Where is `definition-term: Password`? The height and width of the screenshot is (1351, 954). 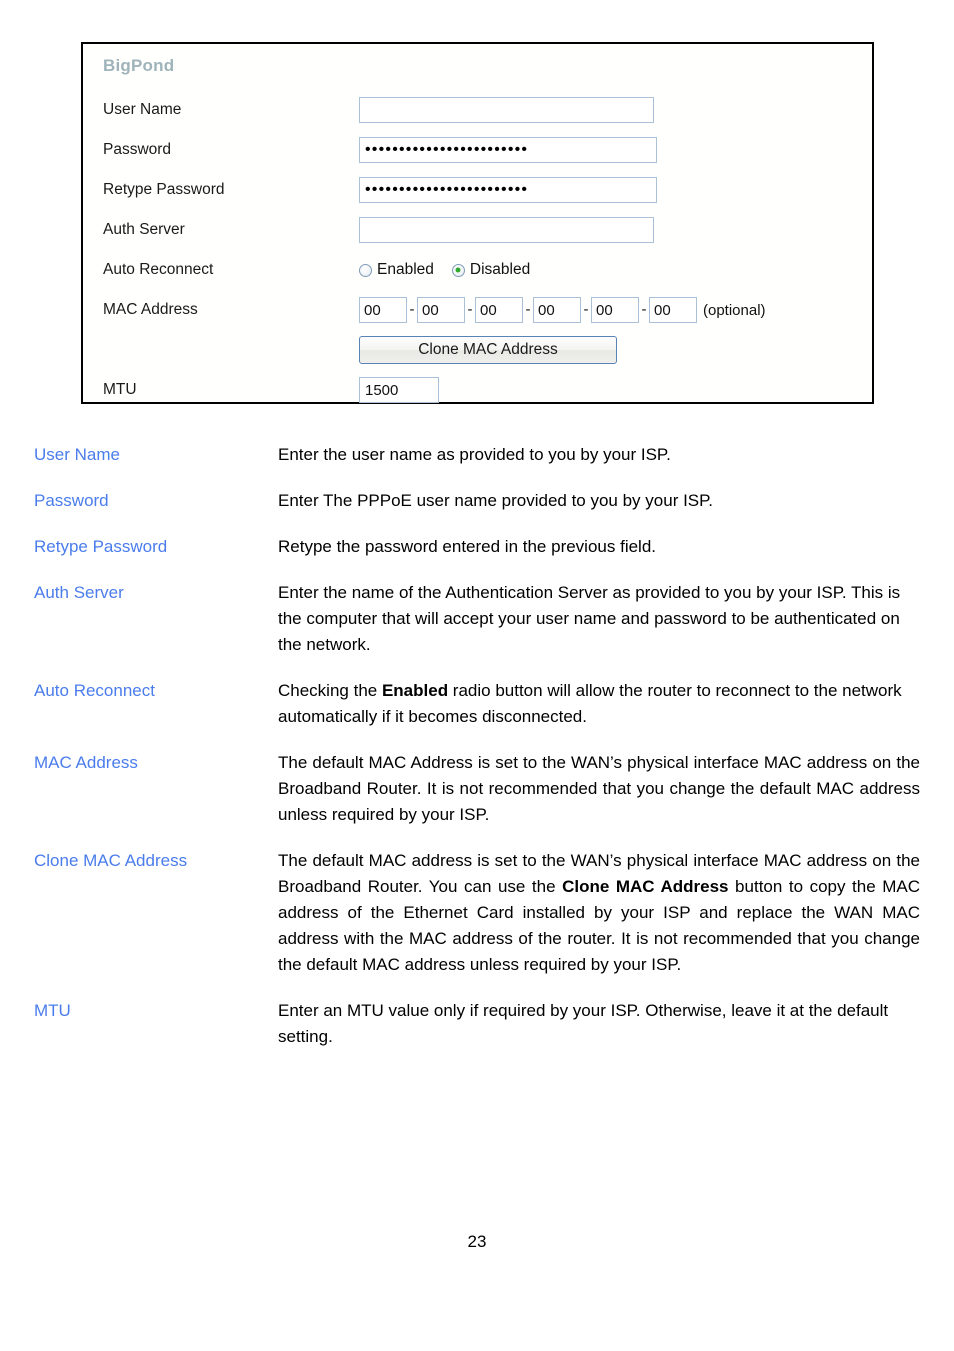
definition-term: Password is located at coordinates (71, 500).